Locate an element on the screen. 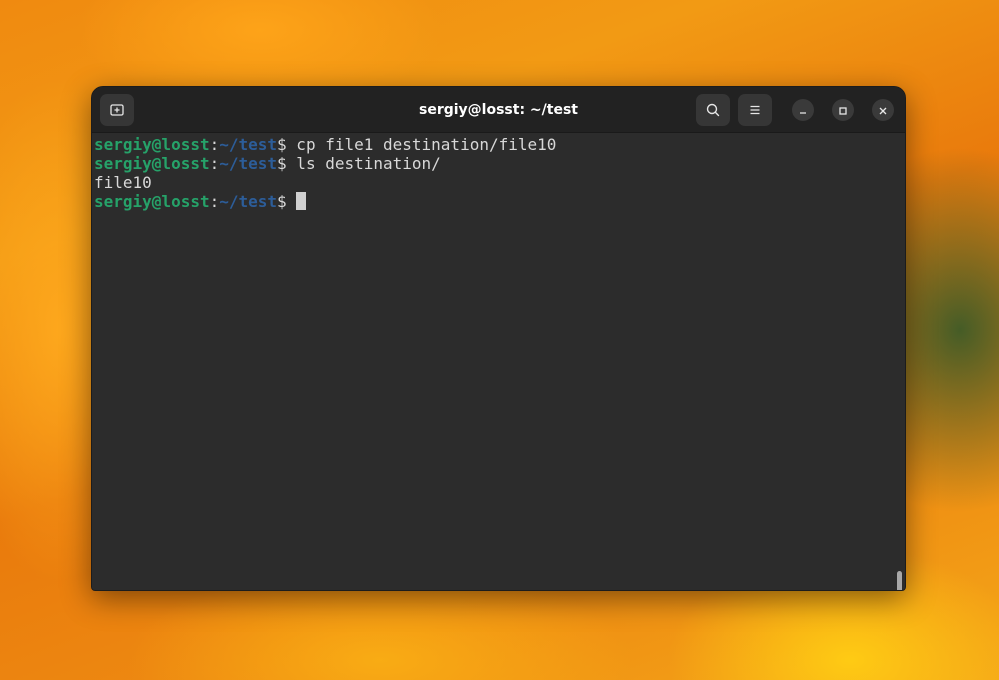 The height and width of the screenshot is (680, 999). minimize-icon is located at coordinates (803, 110).